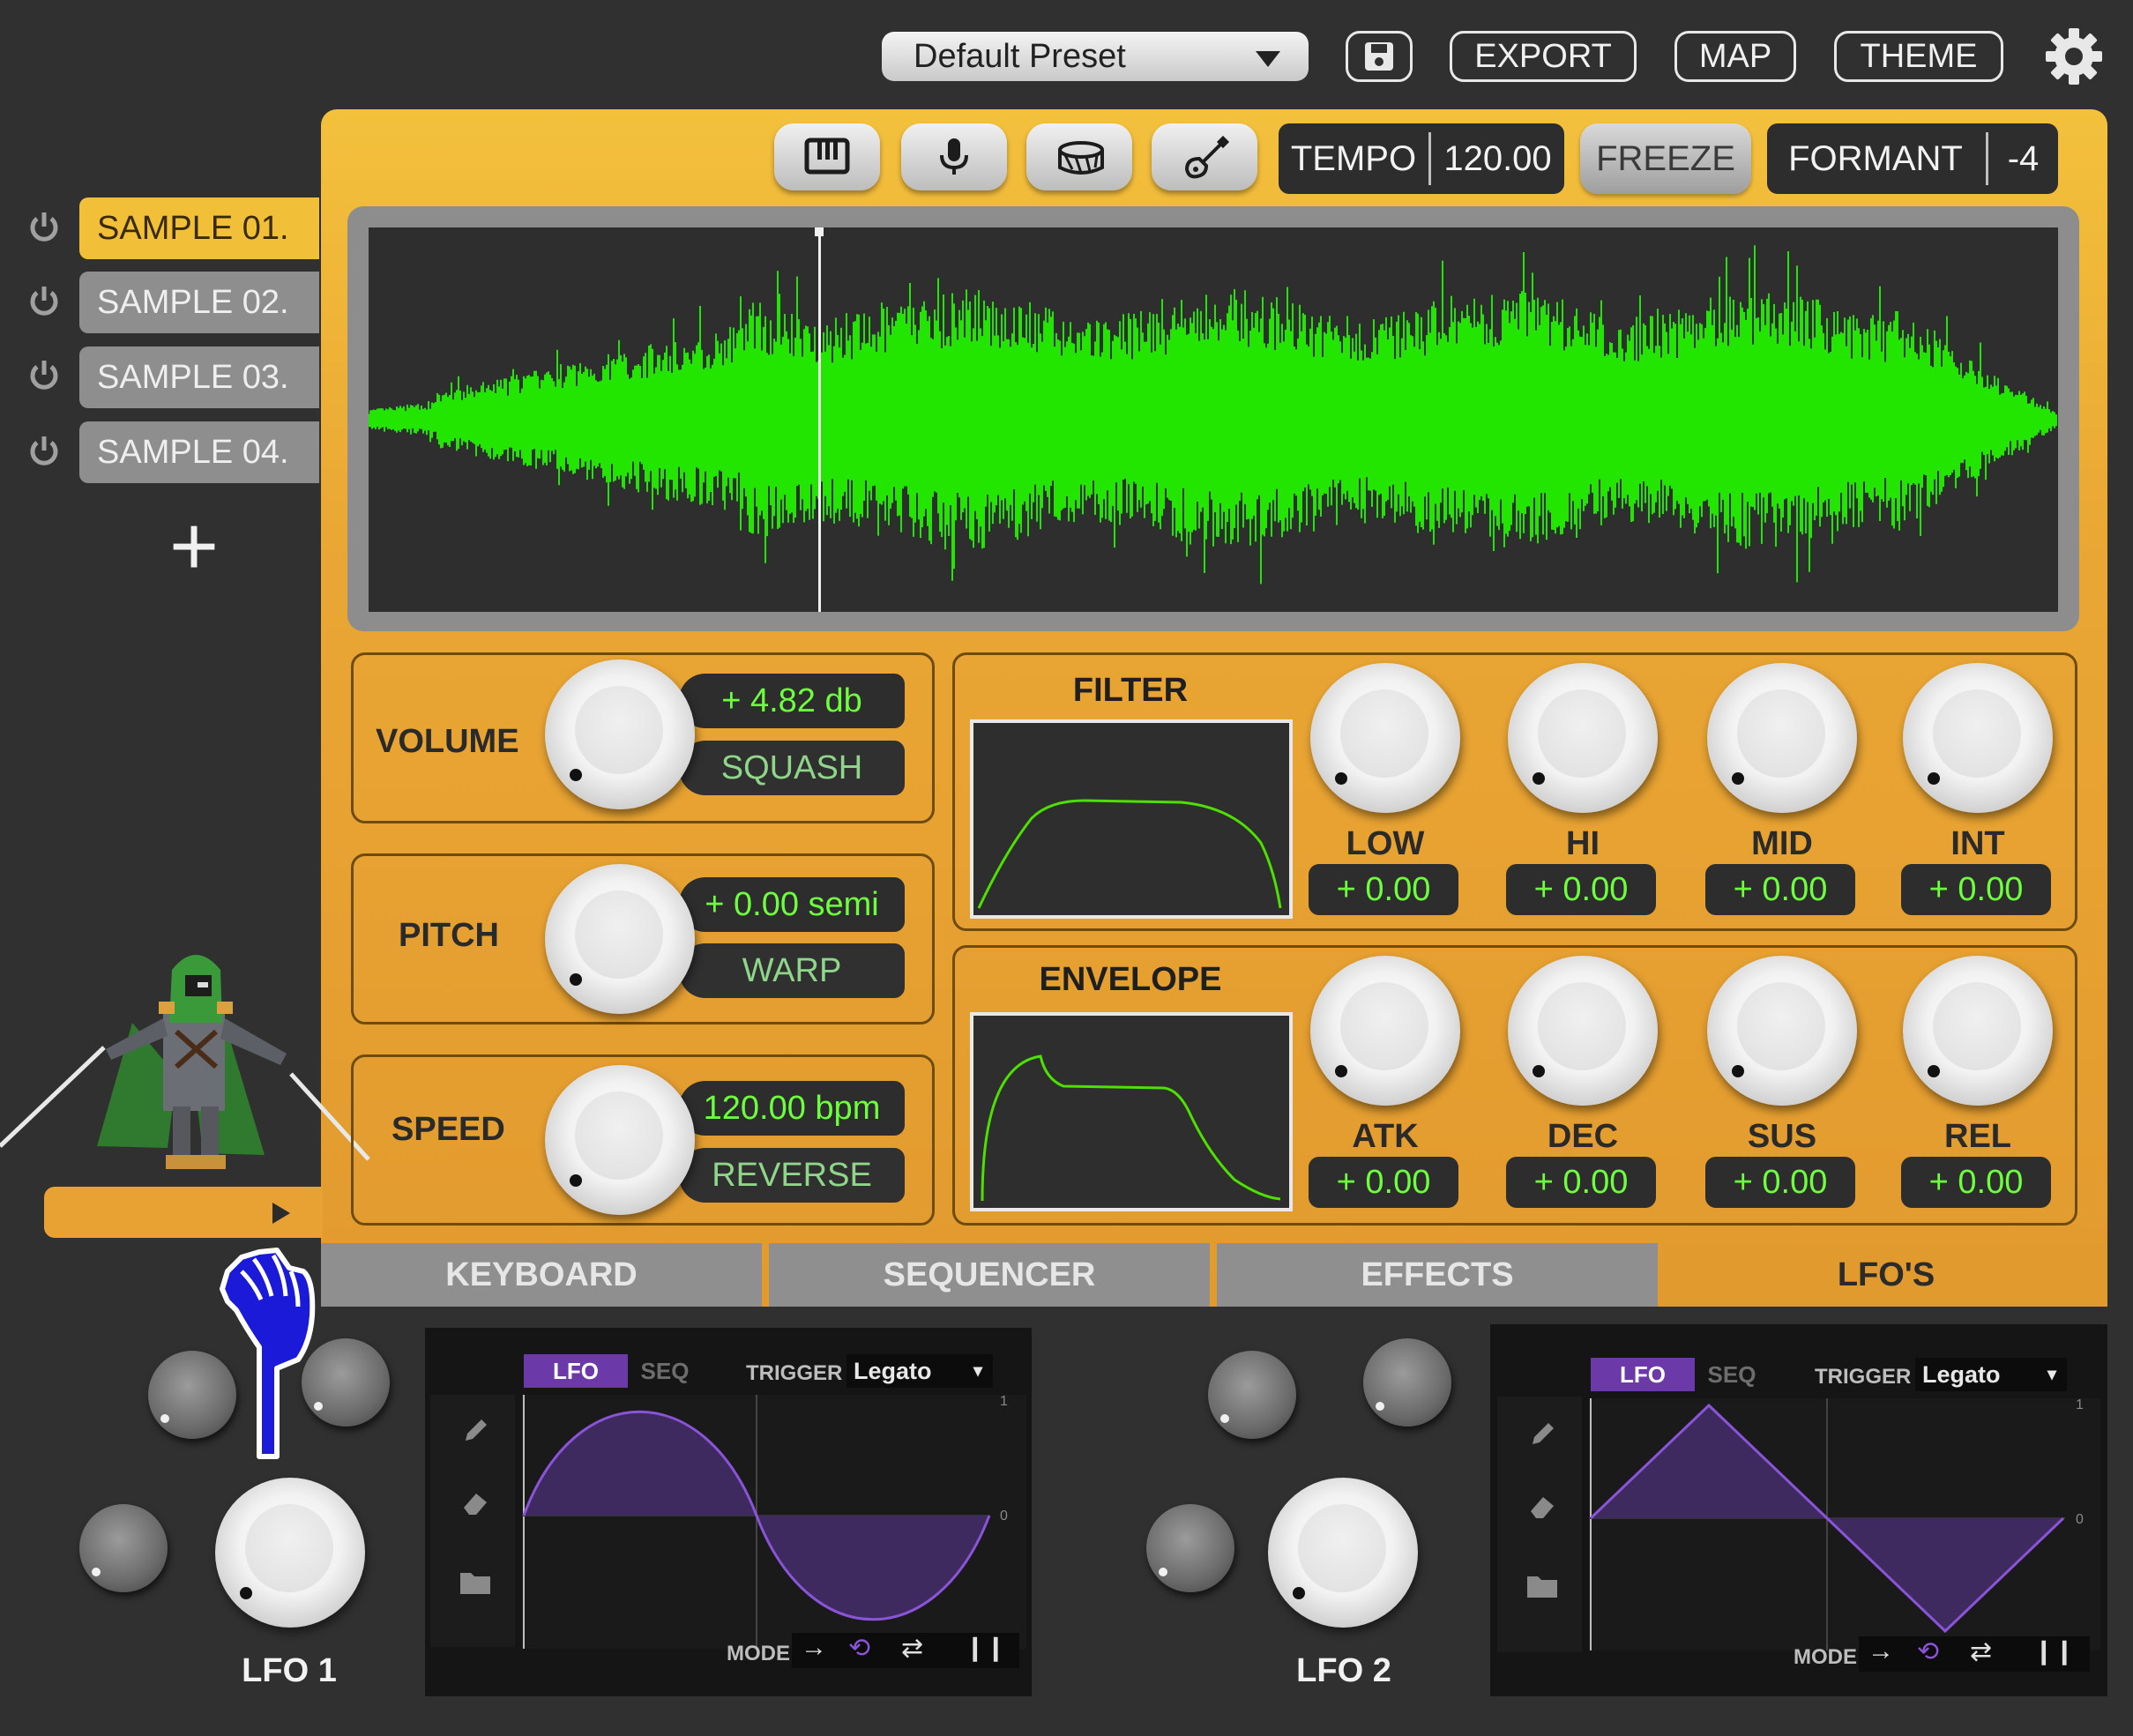 Image resolution: width=2133 pixels, height=1736 pixels. Describe the element at coordinates (1912, 158) in the screenshot. I see `formant-control: FORMANT -4` at that location.